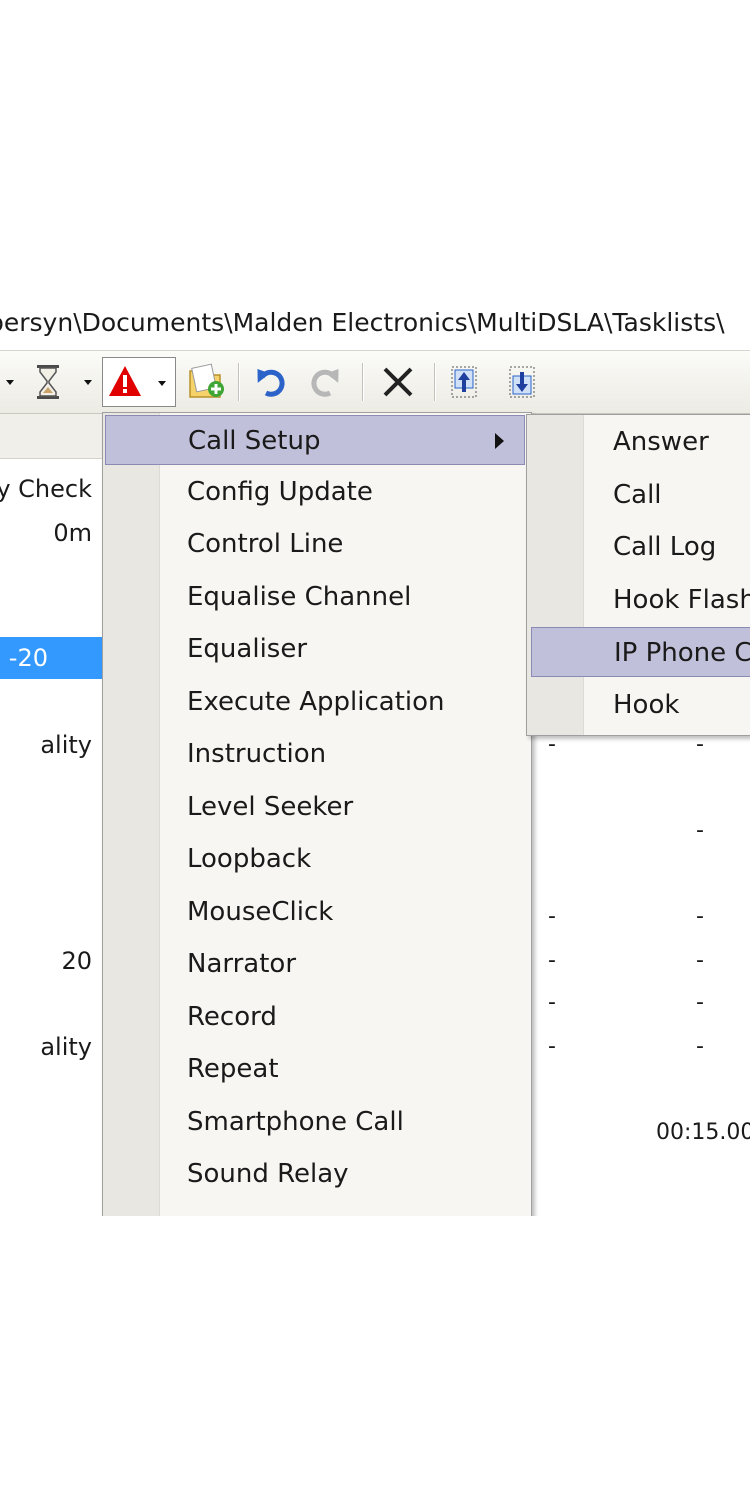 Image resolution: width=750 pixels, height=1500 pixels. Describe the element at coordinates (315, 649) in the screenshot. I see `menu-item-equaliser: Equaliser` at that location.